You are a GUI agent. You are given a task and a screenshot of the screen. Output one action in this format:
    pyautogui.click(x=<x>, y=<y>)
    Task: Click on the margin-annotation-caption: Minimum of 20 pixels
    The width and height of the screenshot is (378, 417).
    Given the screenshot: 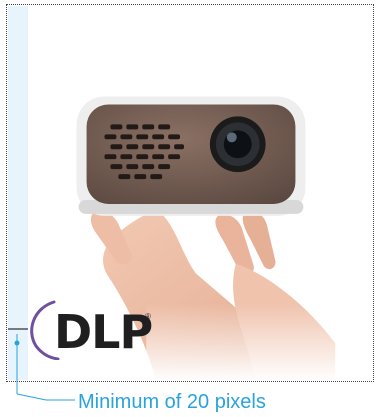 What is the action you would take?
    pyautogui.click(x=172, y=402)
    